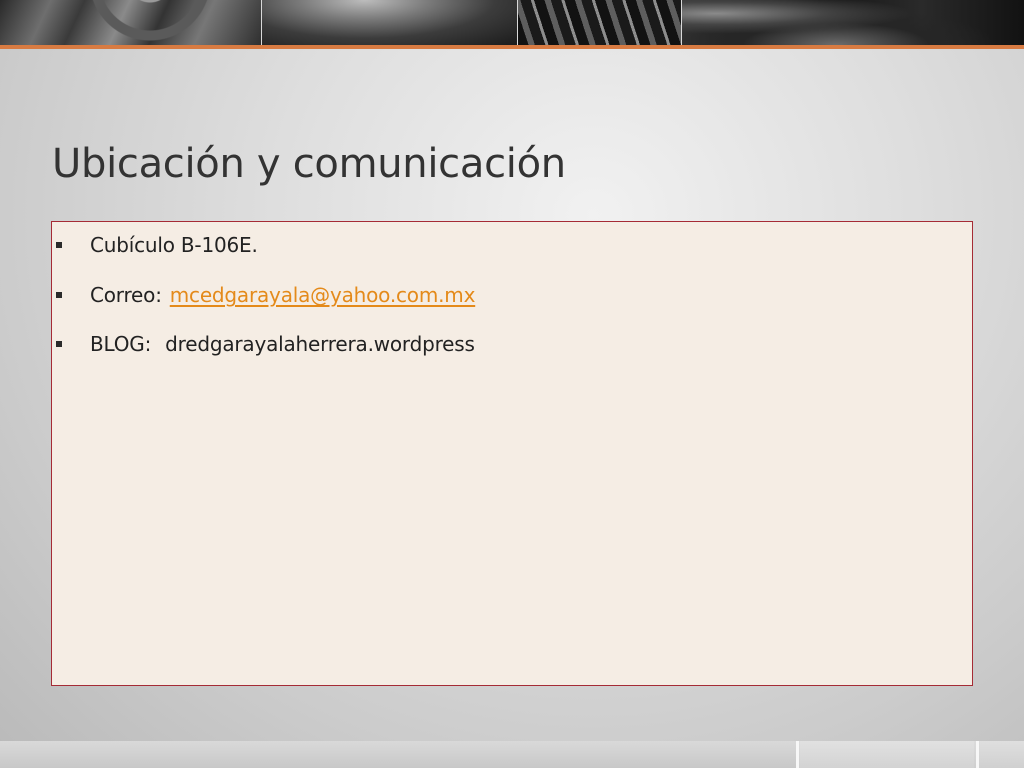 This screenshot has height=768, width=1024. Describe the element at coordinates (121, 344) in the screenshot. I see `blog-label: BLOG:` at that location.